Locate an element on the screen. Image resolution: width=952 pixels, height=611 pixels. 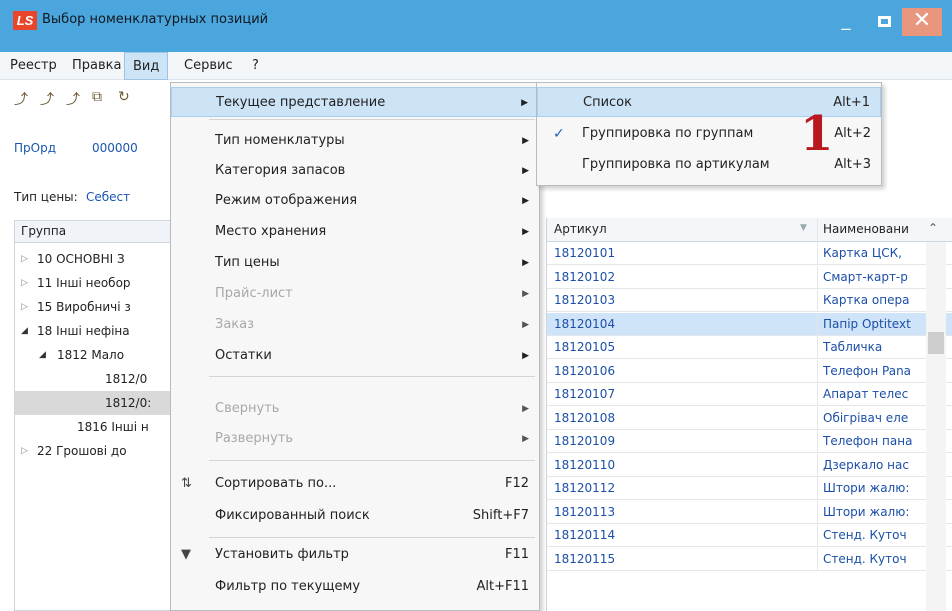
tree-row: ▷ 22 Грошові до is located at coordinates (94, 451).